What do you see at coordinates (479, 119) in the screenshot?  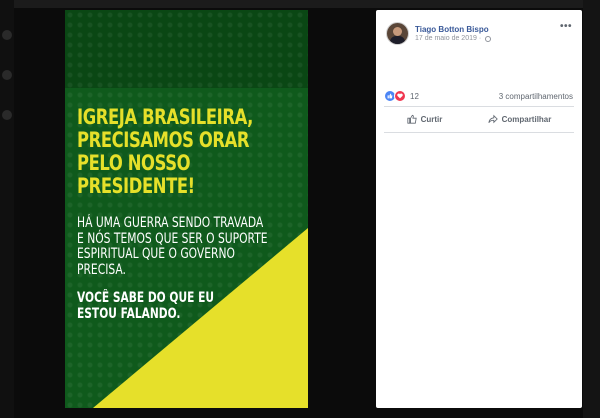 I see `post-actions: Curtir Compartilhar` at bounding box center [479, 119].